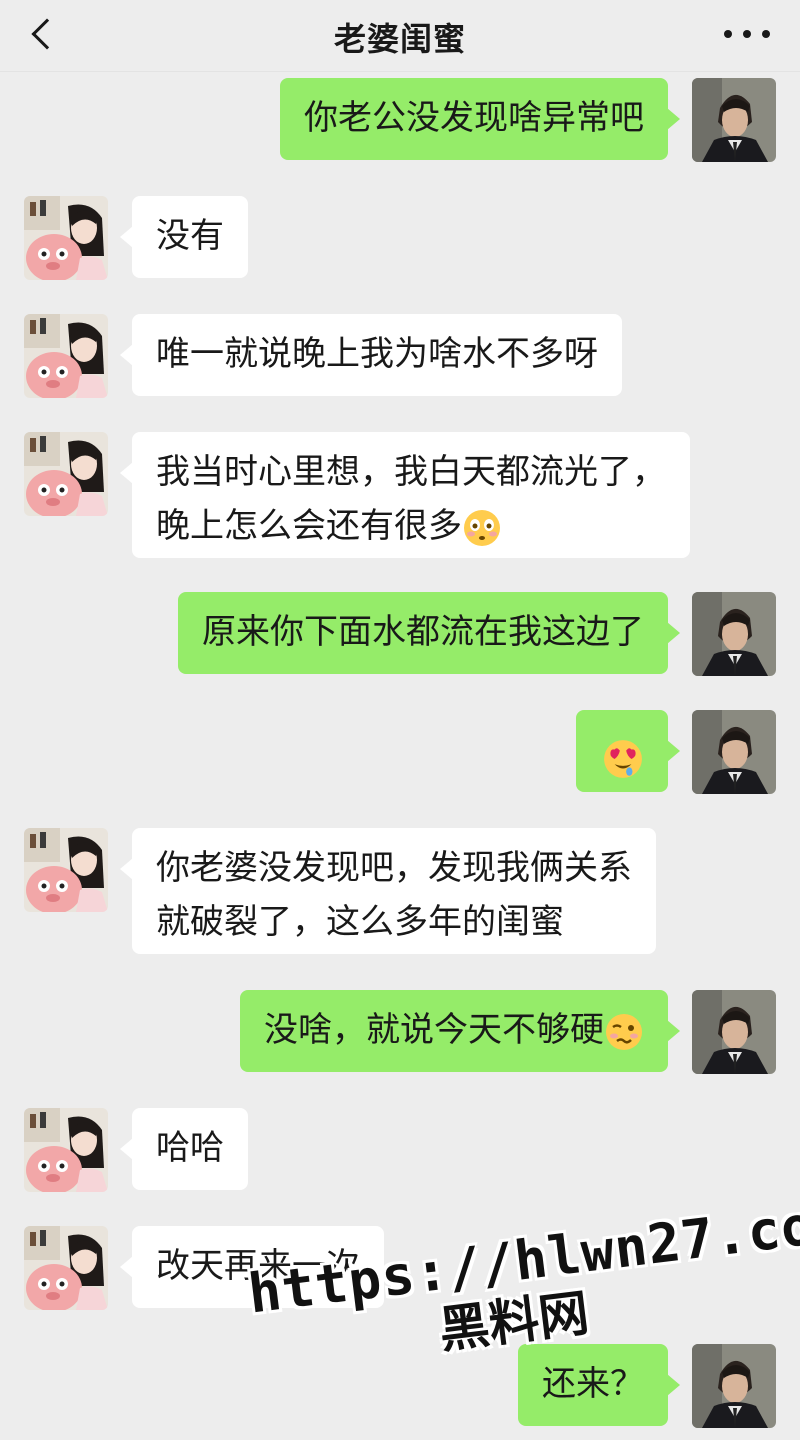  What do you see at coordinates (411, 472) in the screenshot?
I see `message-text: 我当时心里想，我白天都流光了，` at bounding box center [411, 472].